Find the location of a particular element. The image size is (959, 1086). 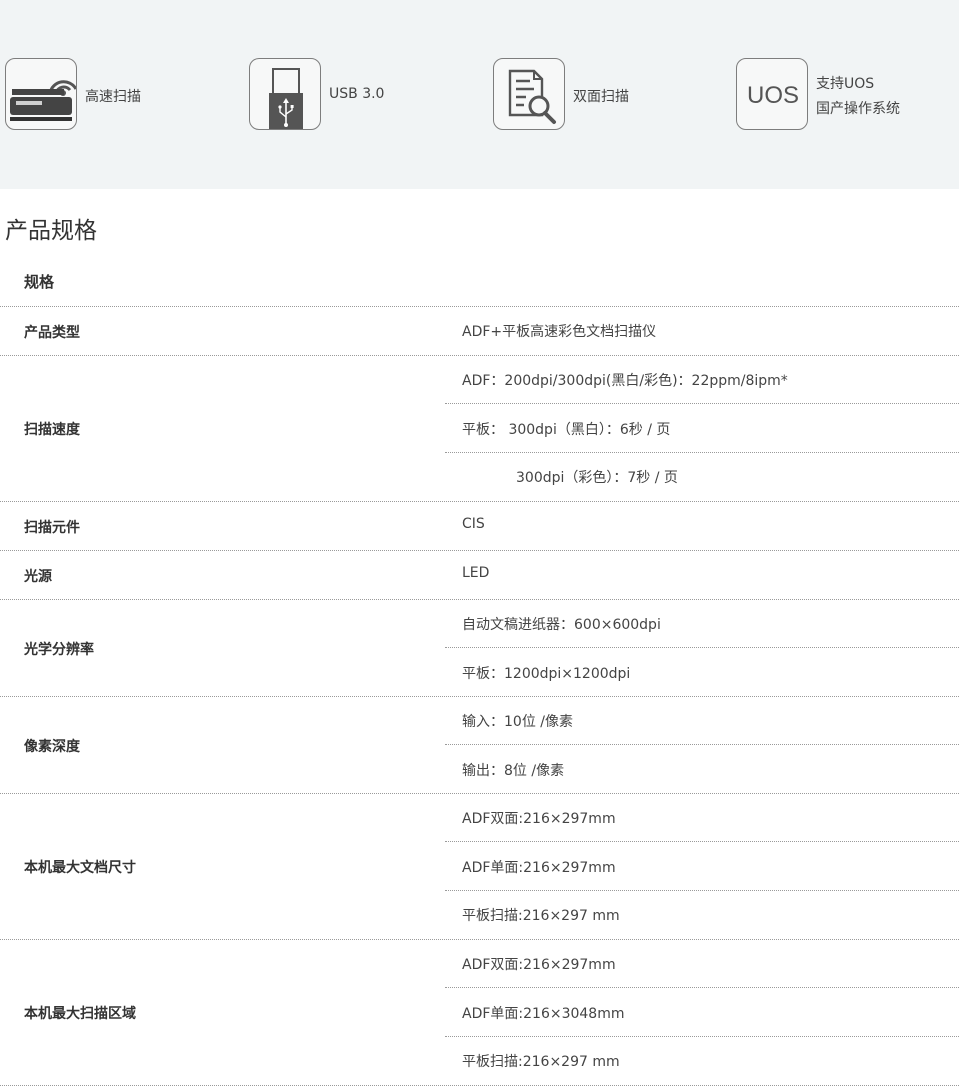

spec-row: 像素深度 输入：10位 /像素 输出：8位 /像素 is located at coordinates (479, 745).